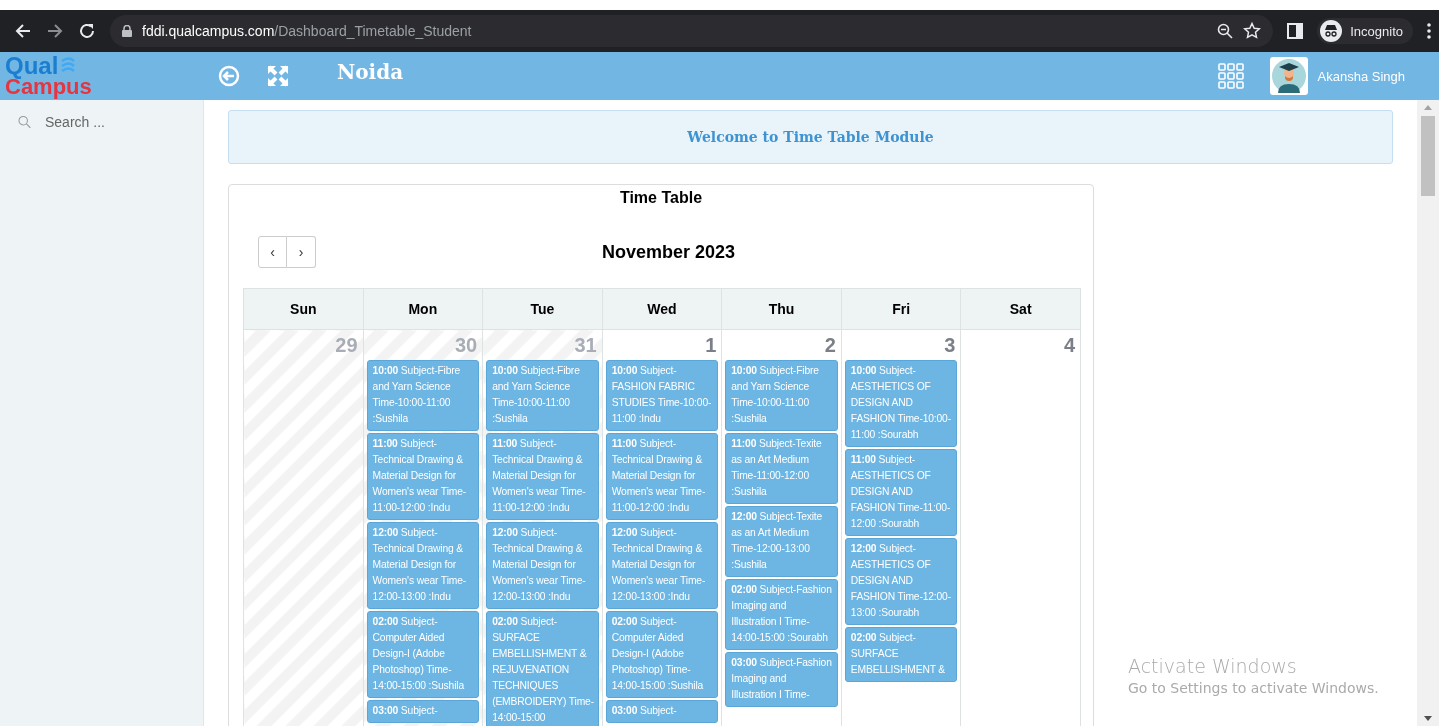 The width and height of the screenshot is (1439, 726). What do you see at coordinates (781, 679) in the screenshot?
I see `calendar-event: 03:00 Subject-Fashion Imaging and Illustration I Time-` at bounding box center [781, 679].